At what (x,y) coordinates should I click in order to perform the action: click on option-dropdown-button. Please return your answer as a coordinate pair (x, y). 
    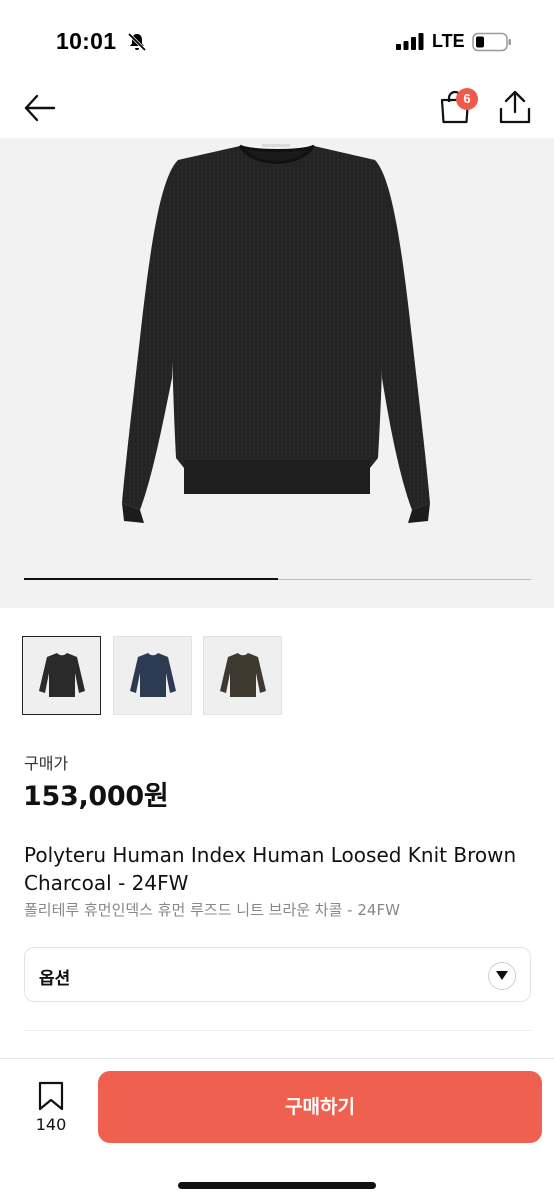
    Looking at the image, I should click on (502, 976).